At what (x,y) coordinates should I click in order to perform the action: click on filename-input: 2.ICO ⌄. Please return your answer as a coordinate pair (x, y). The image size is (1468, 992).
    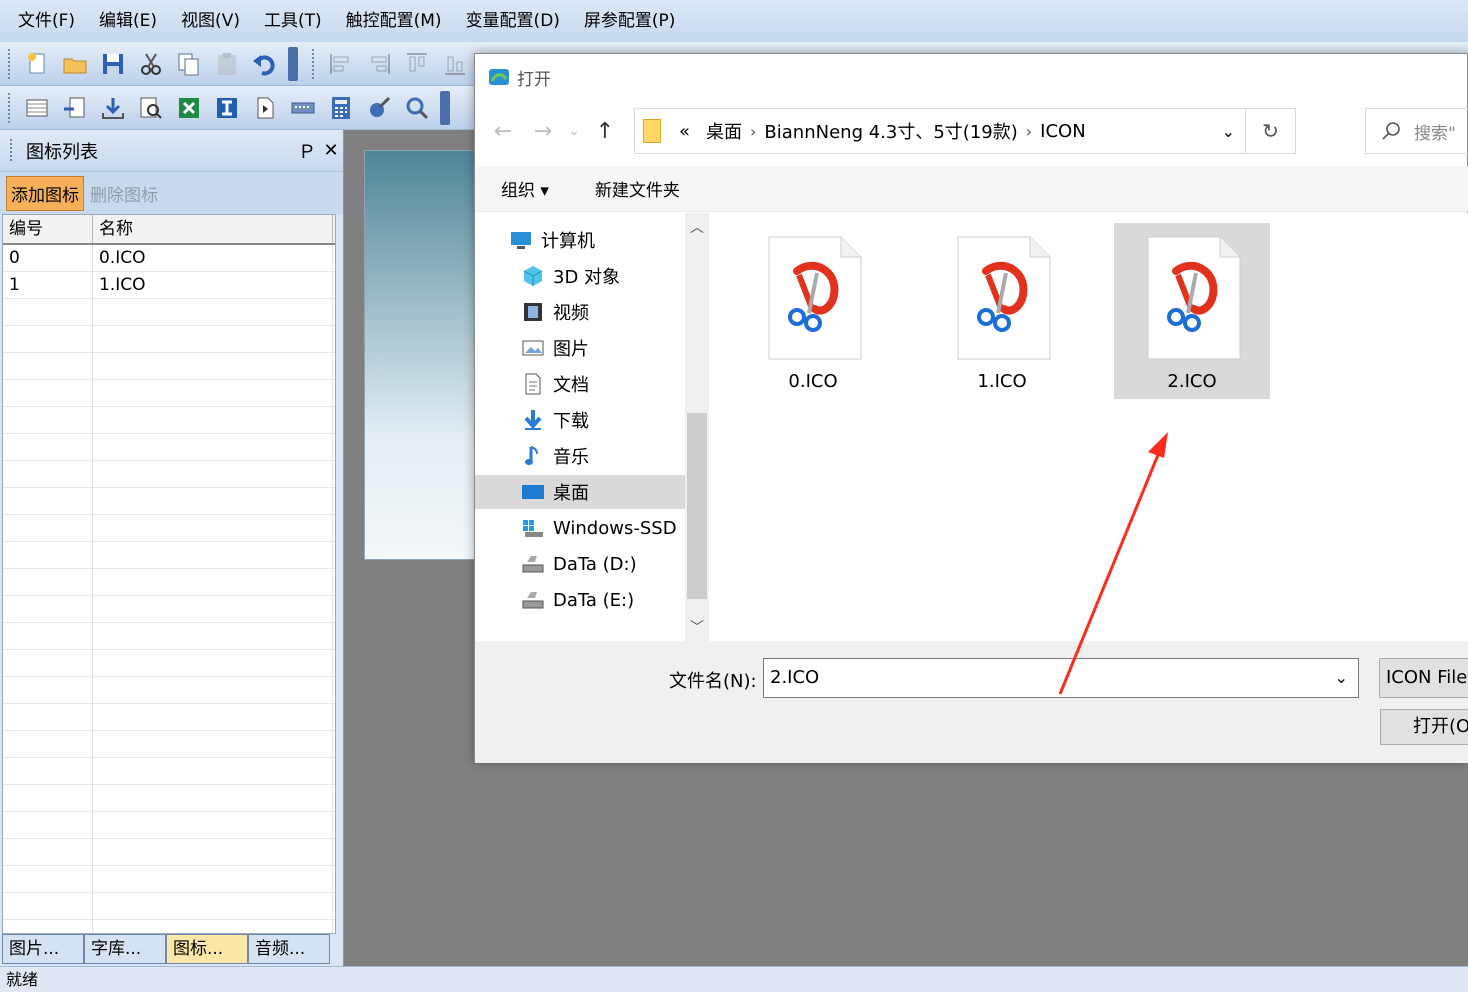
    Looking at the image, I should click on (1061, 678).